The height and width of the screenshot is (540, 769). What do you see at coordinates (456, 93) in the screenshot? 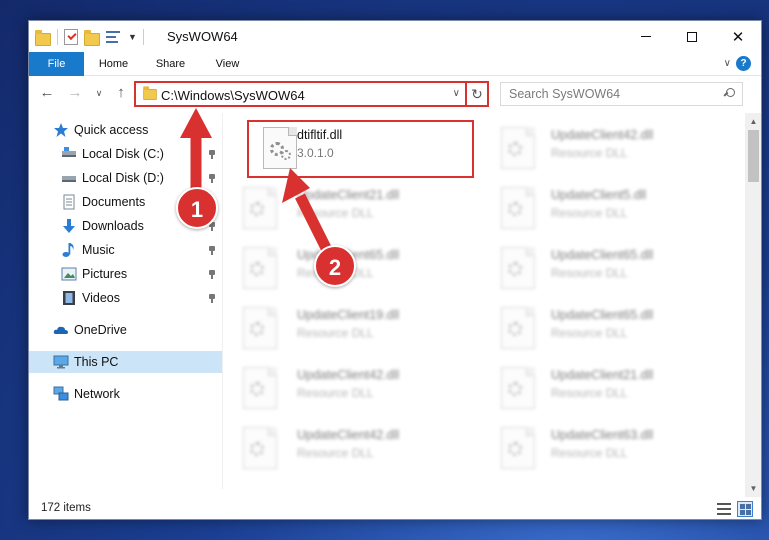
I see `address-dropdown-chevron-icon: ∨` at bounding box center [456, 93].